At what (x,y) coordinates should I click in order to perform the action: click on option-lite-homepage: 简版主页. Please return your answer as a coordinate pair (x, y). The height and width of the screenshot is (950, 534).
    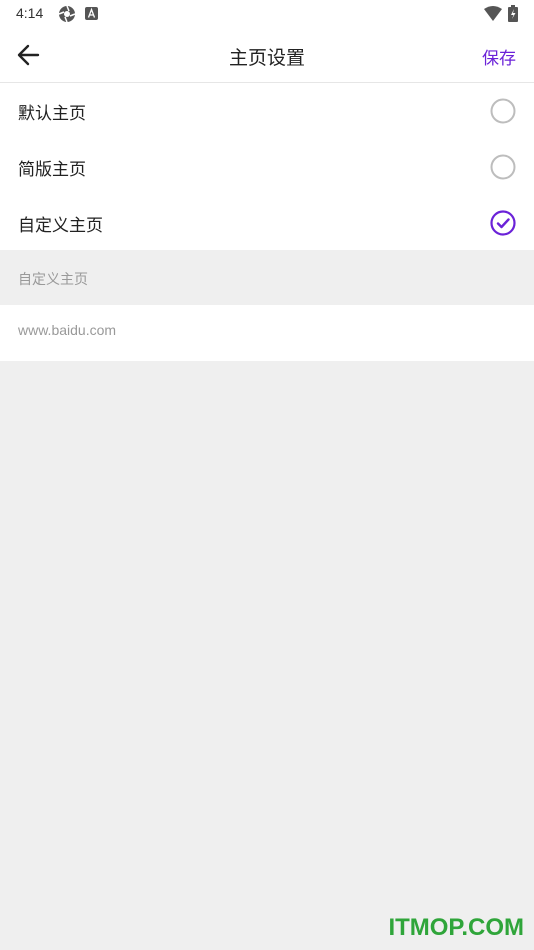
    Looking at the image, I should click on (267, 167).